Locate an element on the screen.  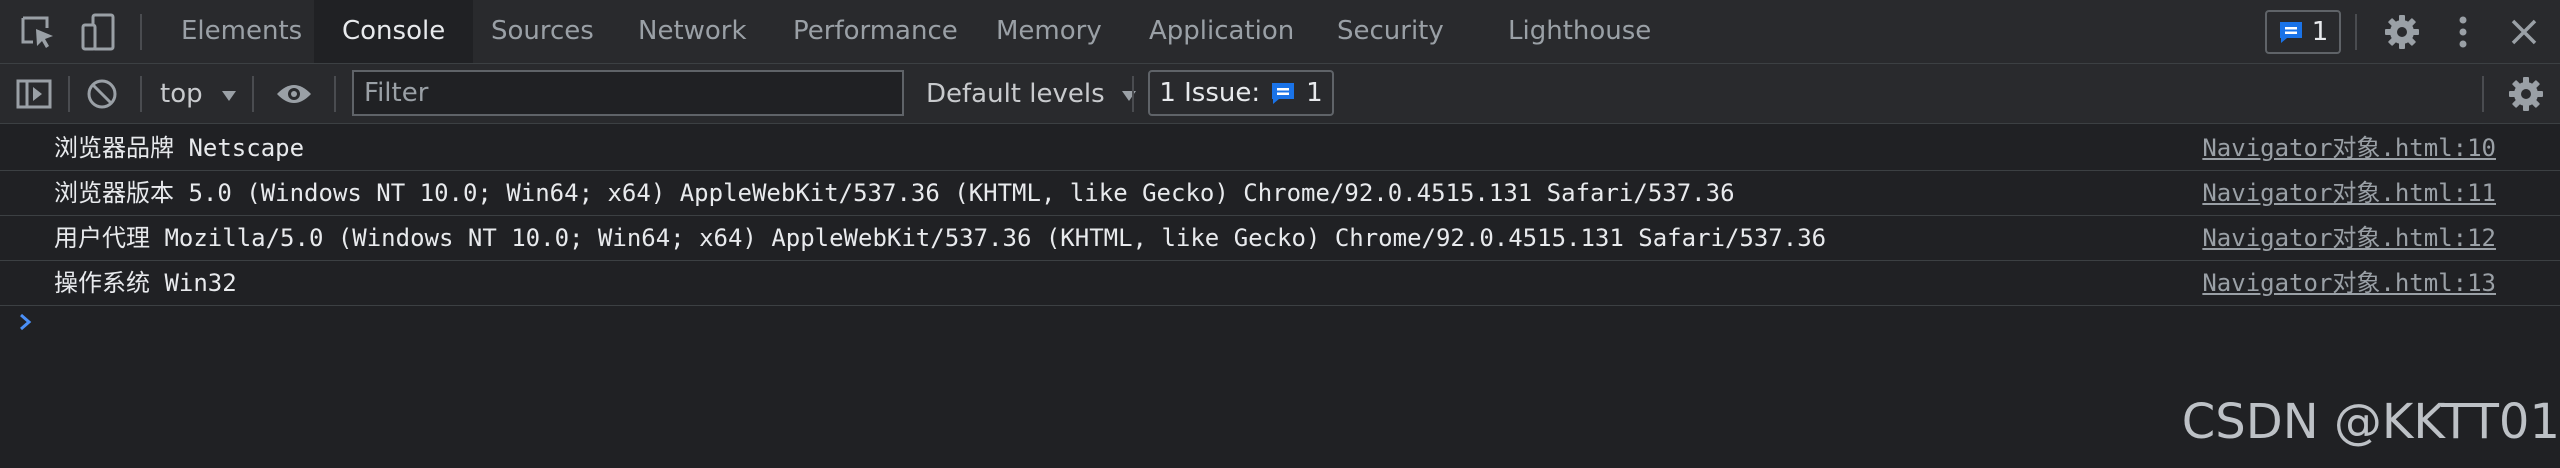
eye-icon is located at coordinates (294, 94).